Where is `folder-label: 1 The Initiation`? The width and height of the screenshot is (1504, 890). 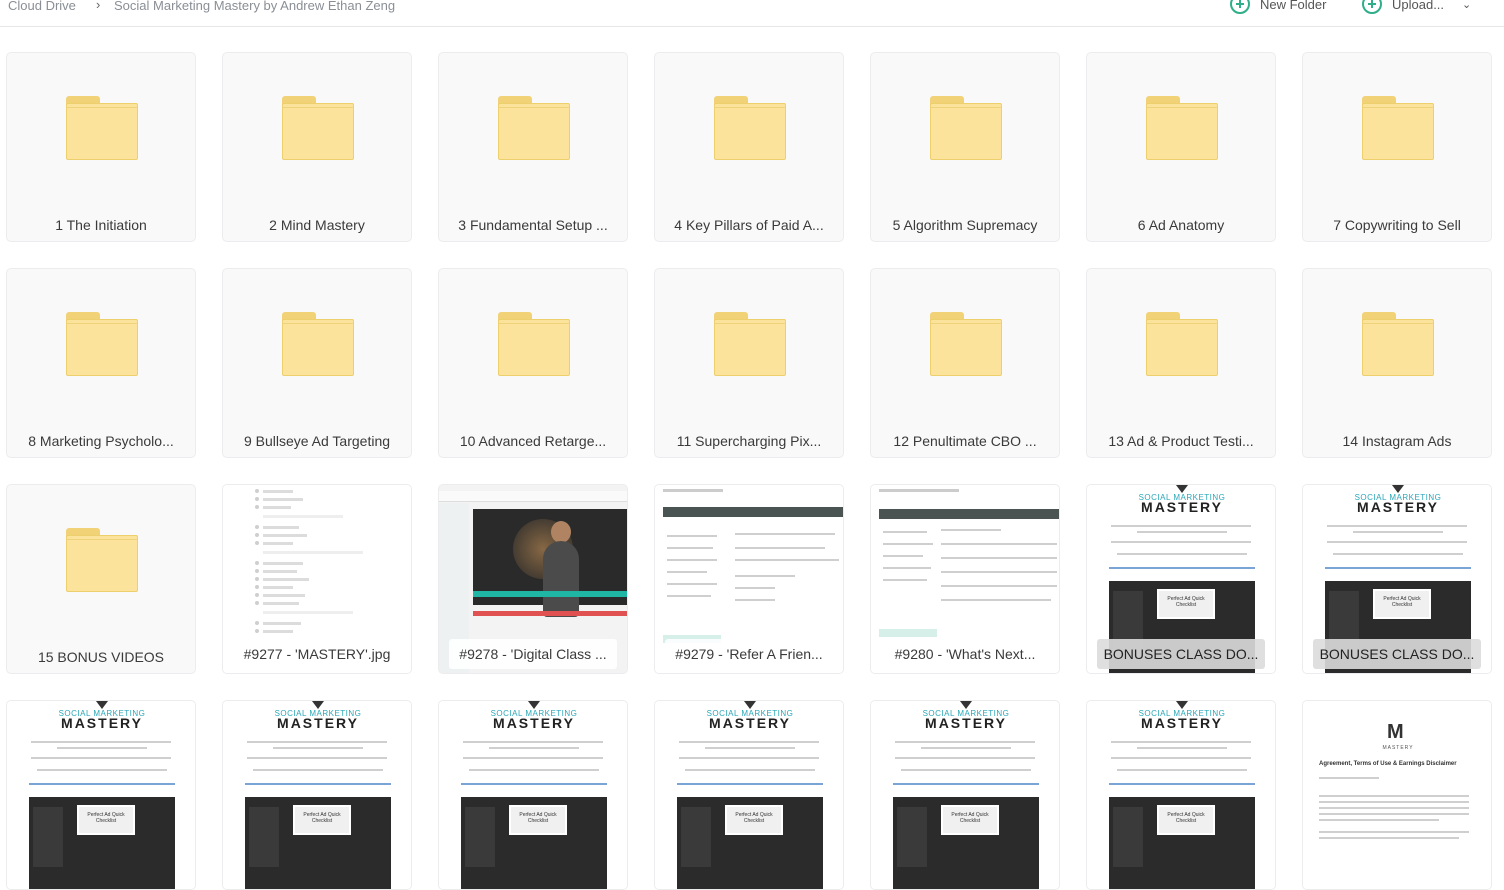 folder-label: 1 The Initiation is located at coordinates (101, 225).